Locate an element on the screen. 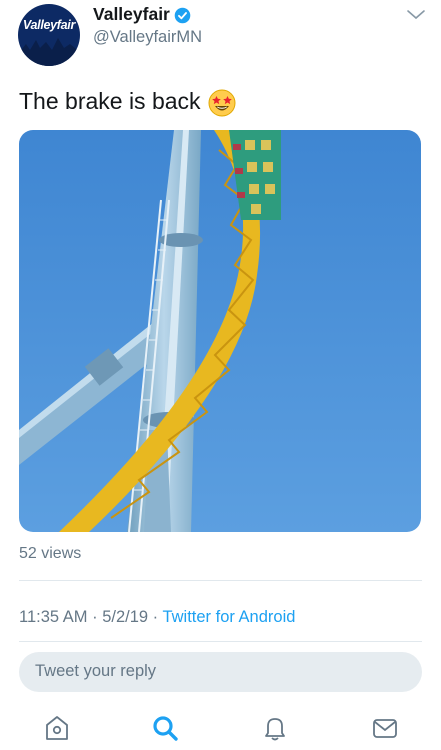 The height and width of the screenshot is (750, 441). avatar-skyline-art is located at coordinates (49, 52).